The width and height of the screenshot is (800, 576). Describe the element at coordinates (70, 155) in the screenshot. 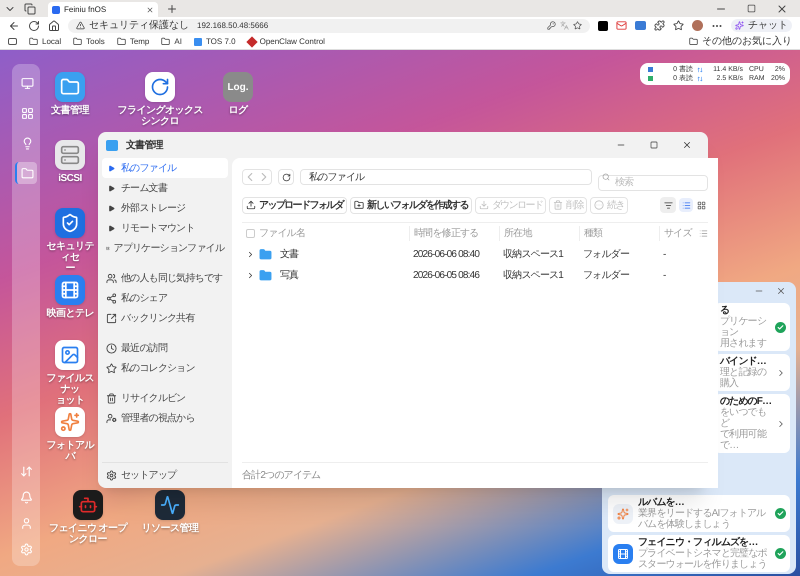

I see `server-icon` at that location.